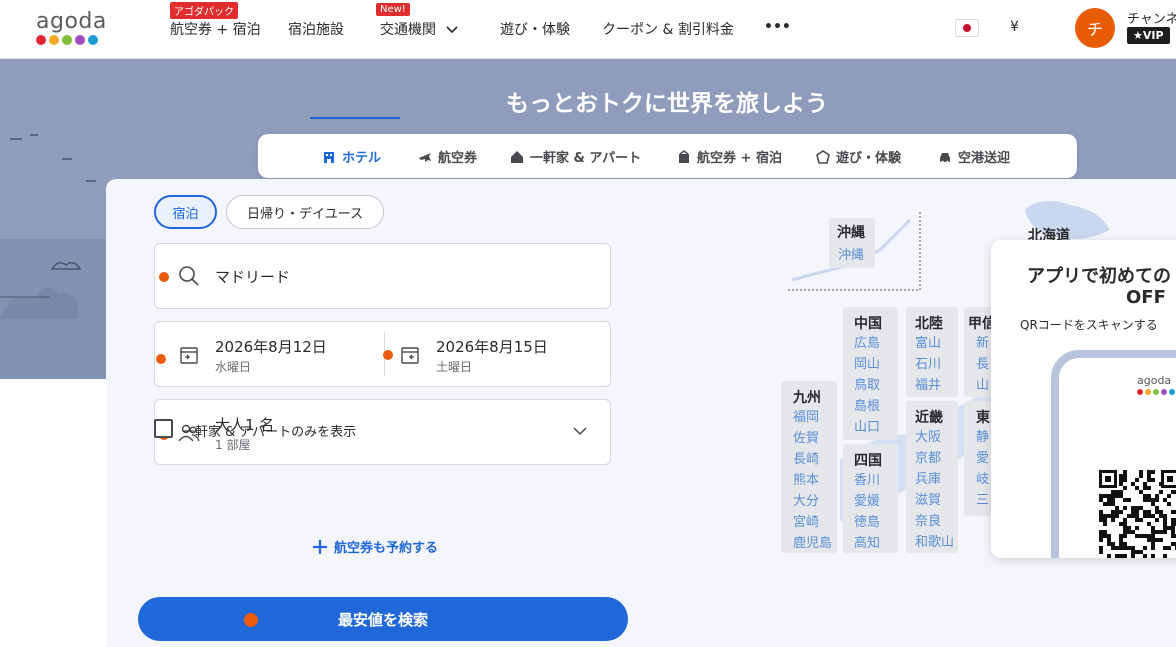  Describe the element at coordinates (982, 456) in the screenshot. I see `pref-link: 愛` at that location.